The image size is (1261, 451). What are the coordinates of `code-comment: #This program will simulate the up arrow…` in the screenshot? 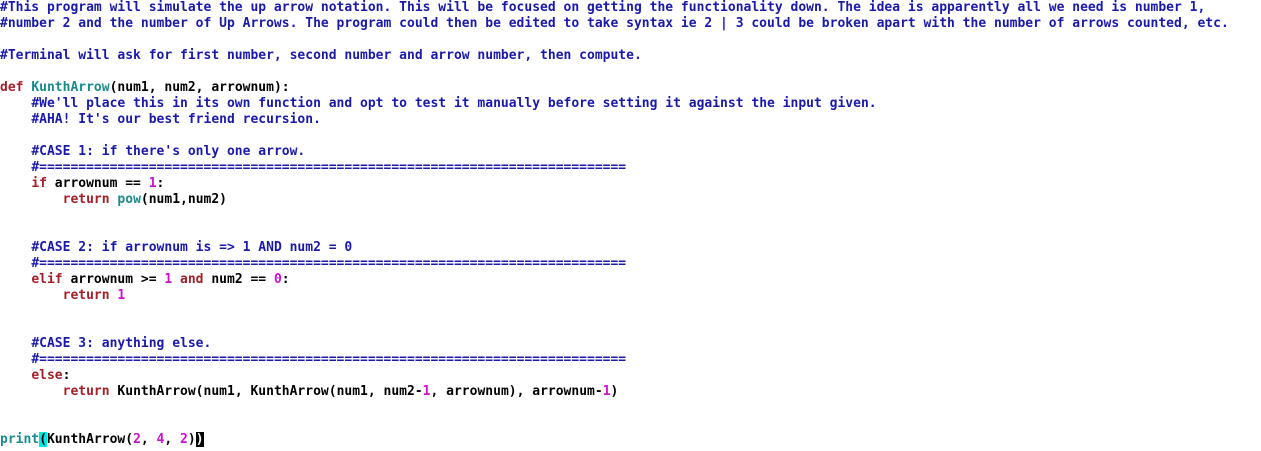 It's located at (603, 7).